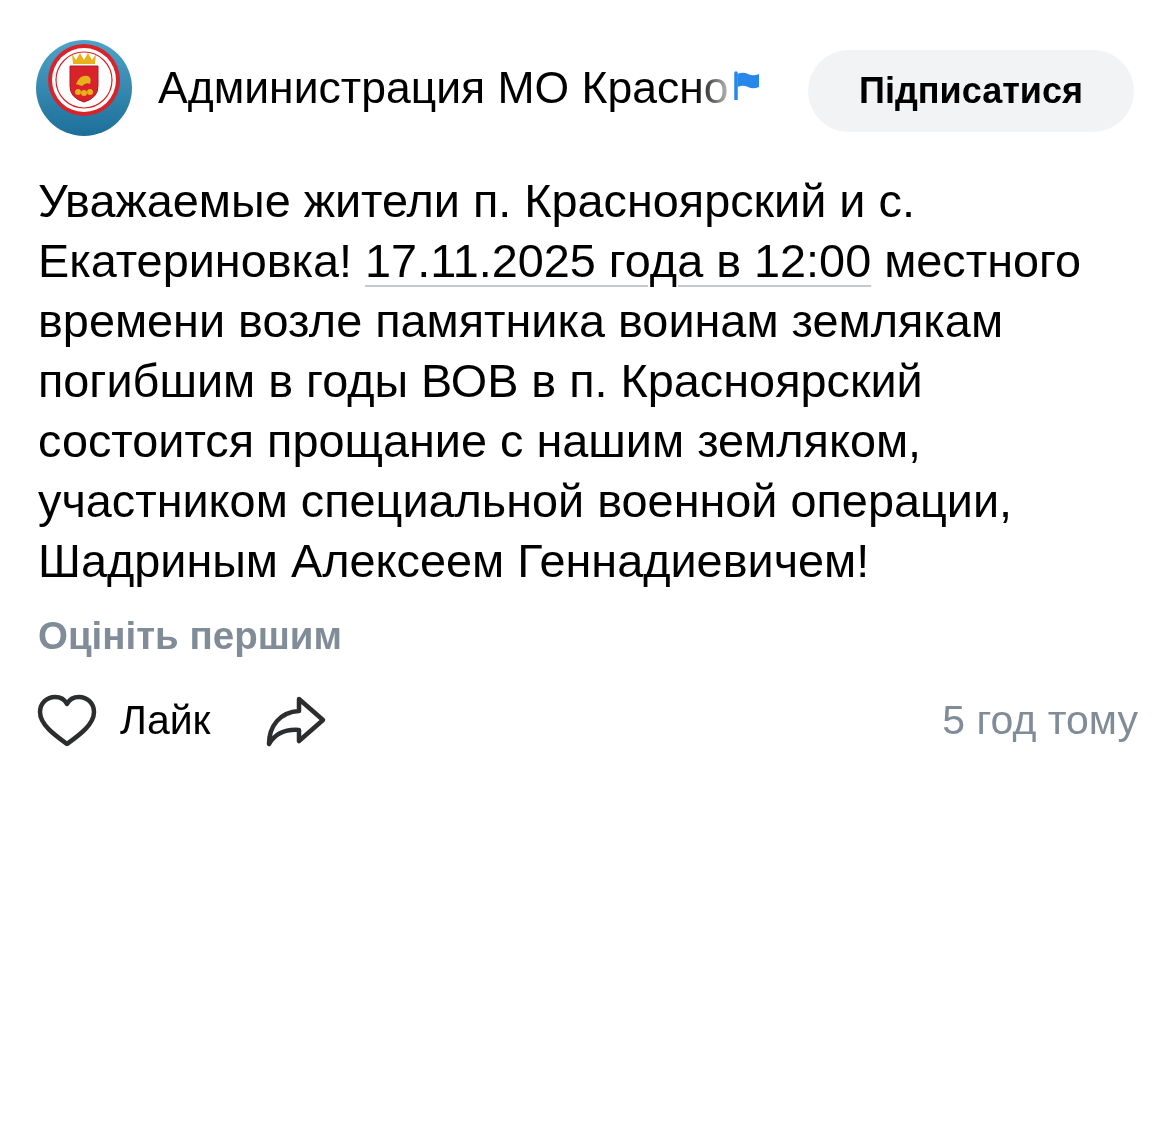 Image resolution: width=1170 pixels, height=1124 pixels. What do you see at coordinates (618, 261) in the screenshot?
I see `date-link: 17.11.2025 года в 12:00` at bounding box center [618, 261].